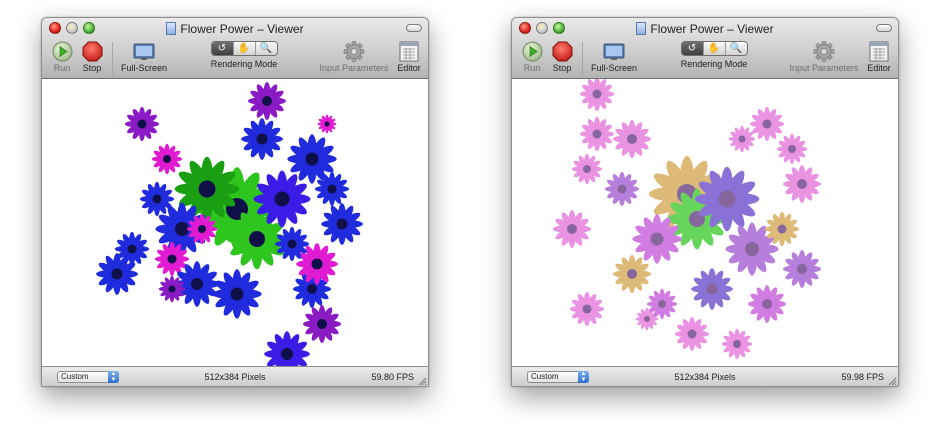  What do you see at coordinates (862, 377) in the screenshot?
I see `fps-readout: 59.98 FPS` at bounding box center [862, 377].